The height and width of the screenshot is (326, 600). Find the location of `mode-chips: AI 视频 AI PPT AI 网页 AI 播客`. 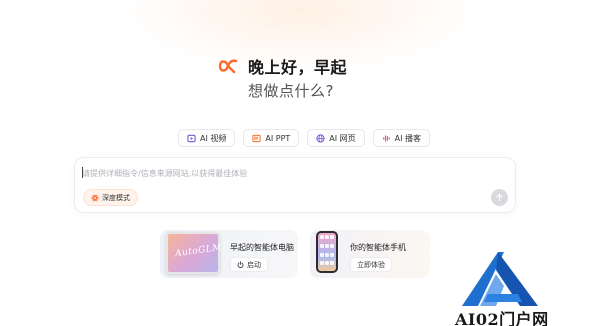

mode-chips: AI 视频 AI PPT AI 网页 AI 播客 is located at coordinates (304, 138).